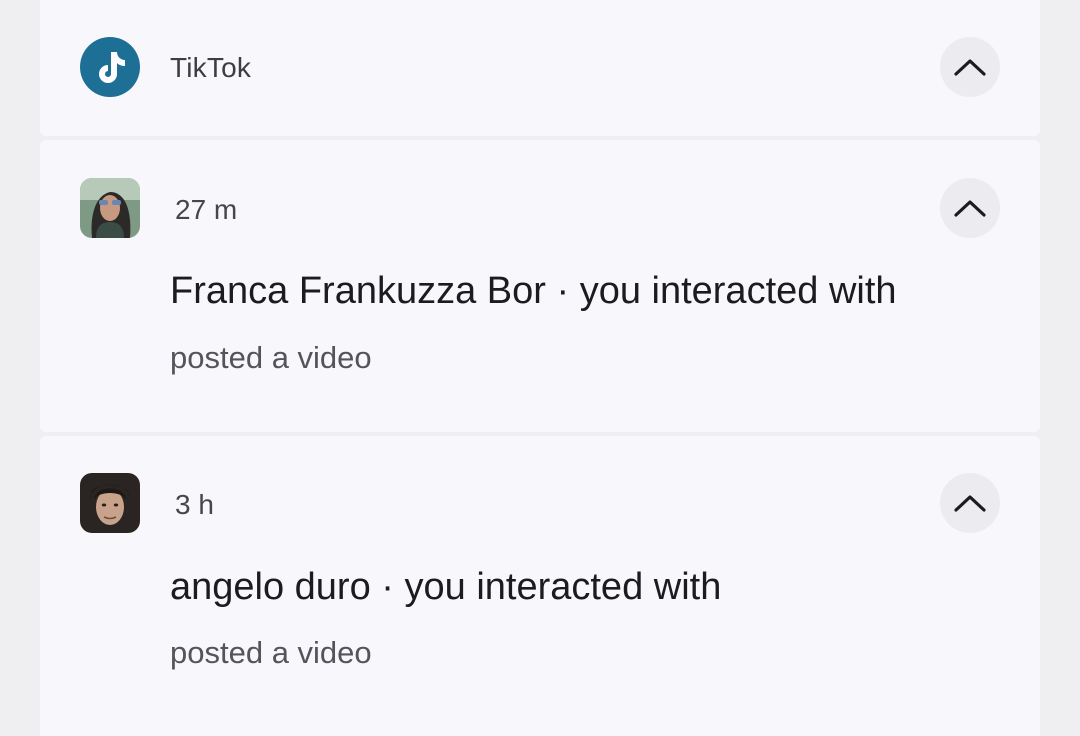 The width and height of the screenshot is (1080, 736). I want to click on app-name: TikTok, so click(211, 67).